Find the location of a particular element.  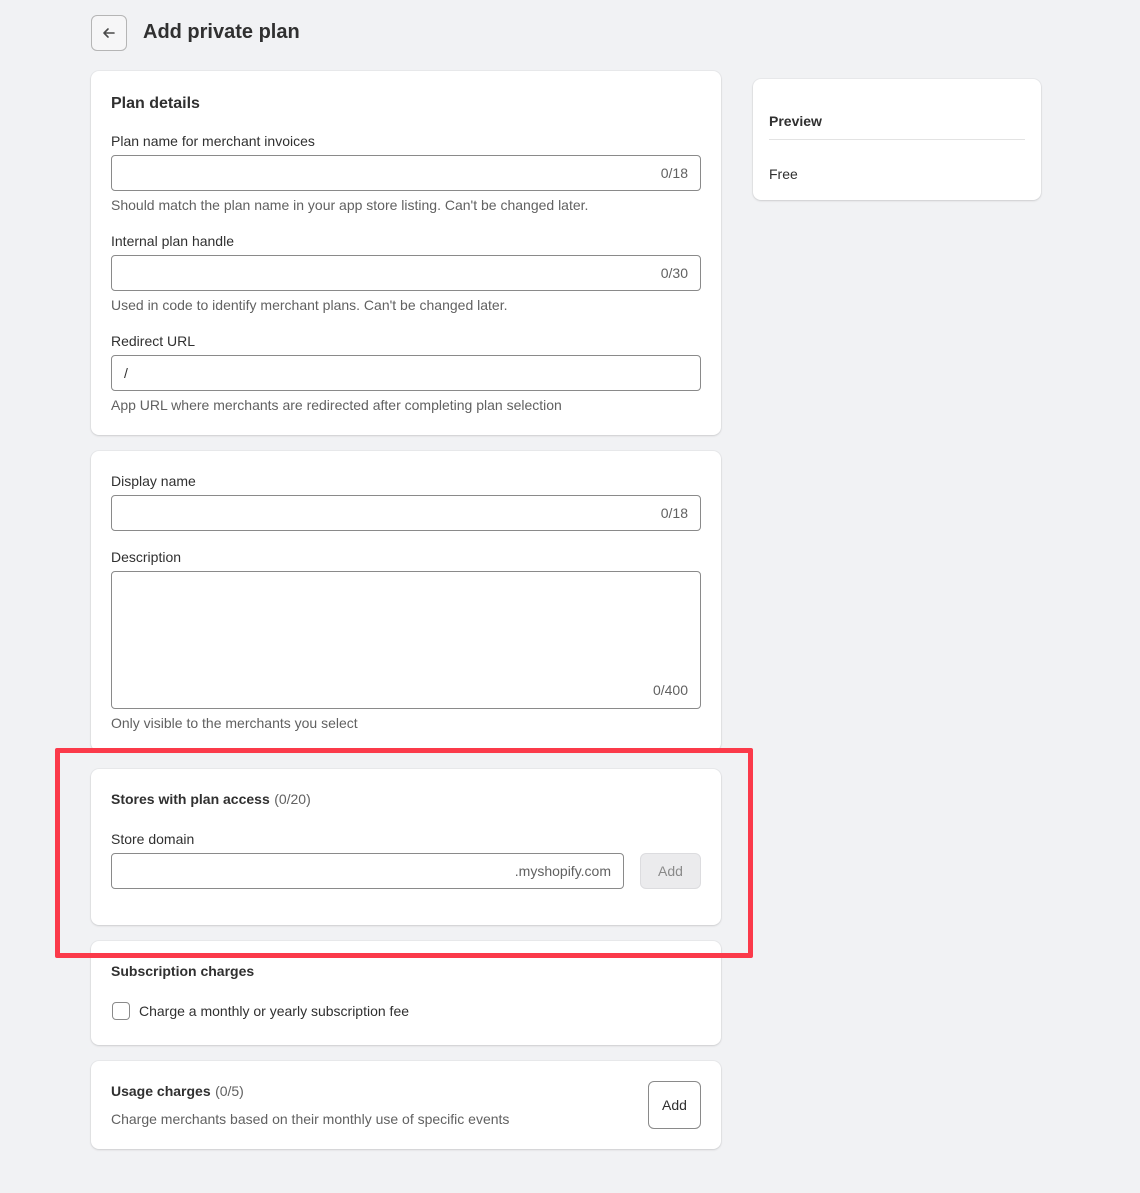

preview-card: Preview Free is located at coordinates (897, 139).